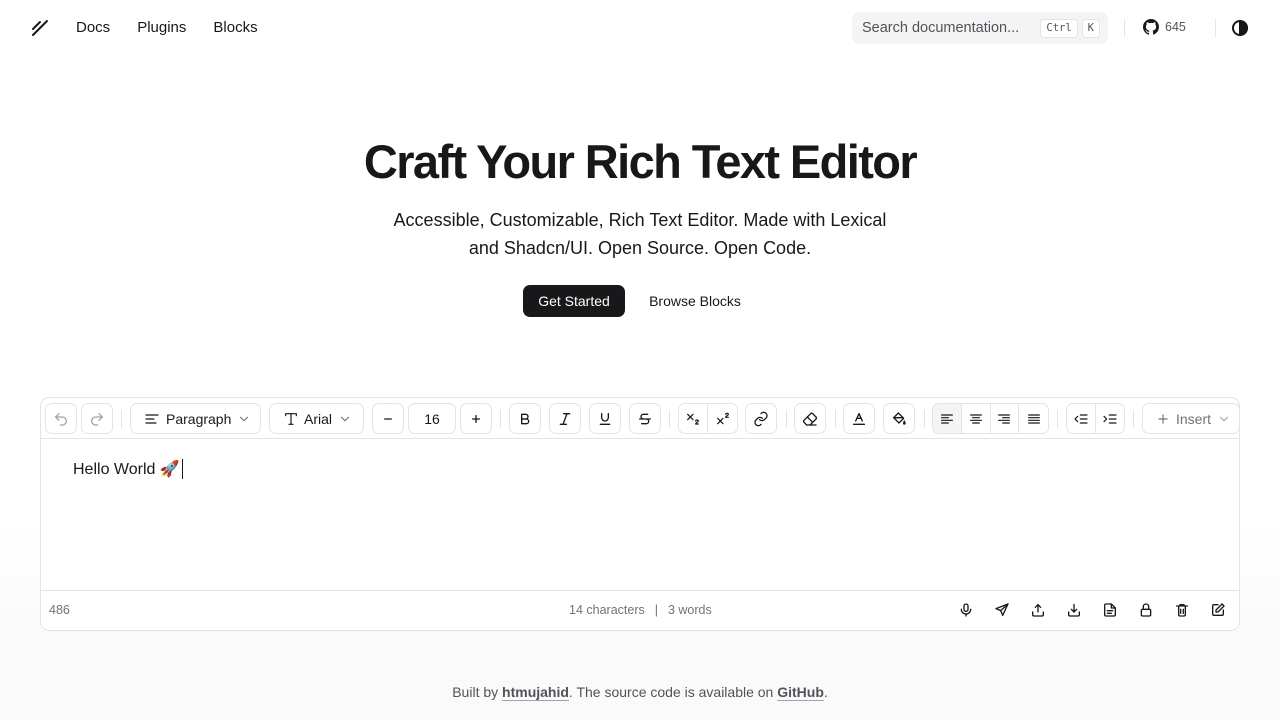 Image resolution: width=1280 pixels, height=720 pixels. I want to click on word-count: 14 characters | 3 words, so click(640, 610).